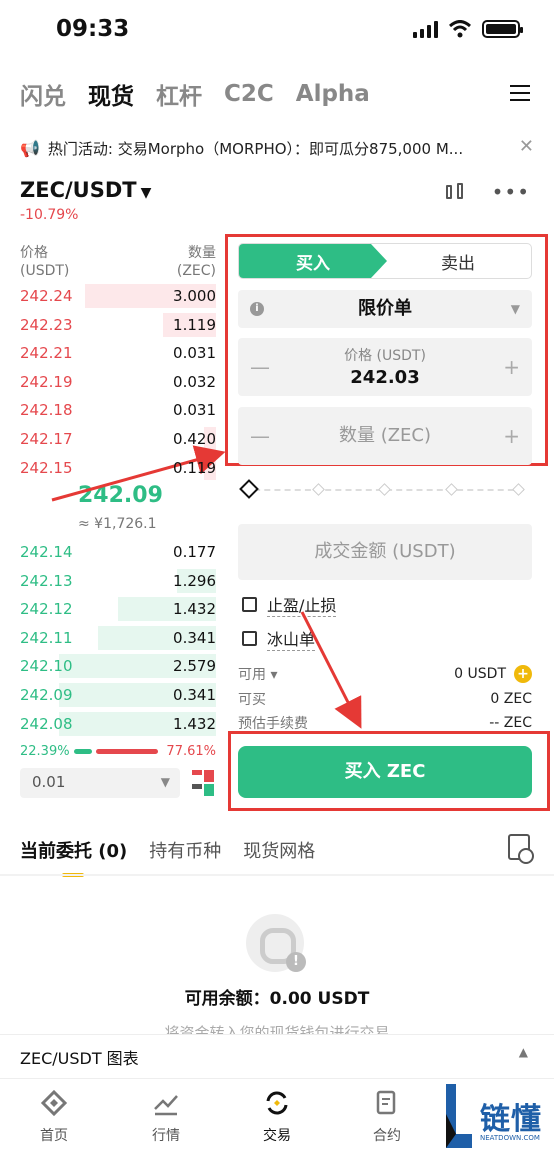 The height and width of the screenshot is (1155, 554). I want to click on menu-icon, so click(520, 93).